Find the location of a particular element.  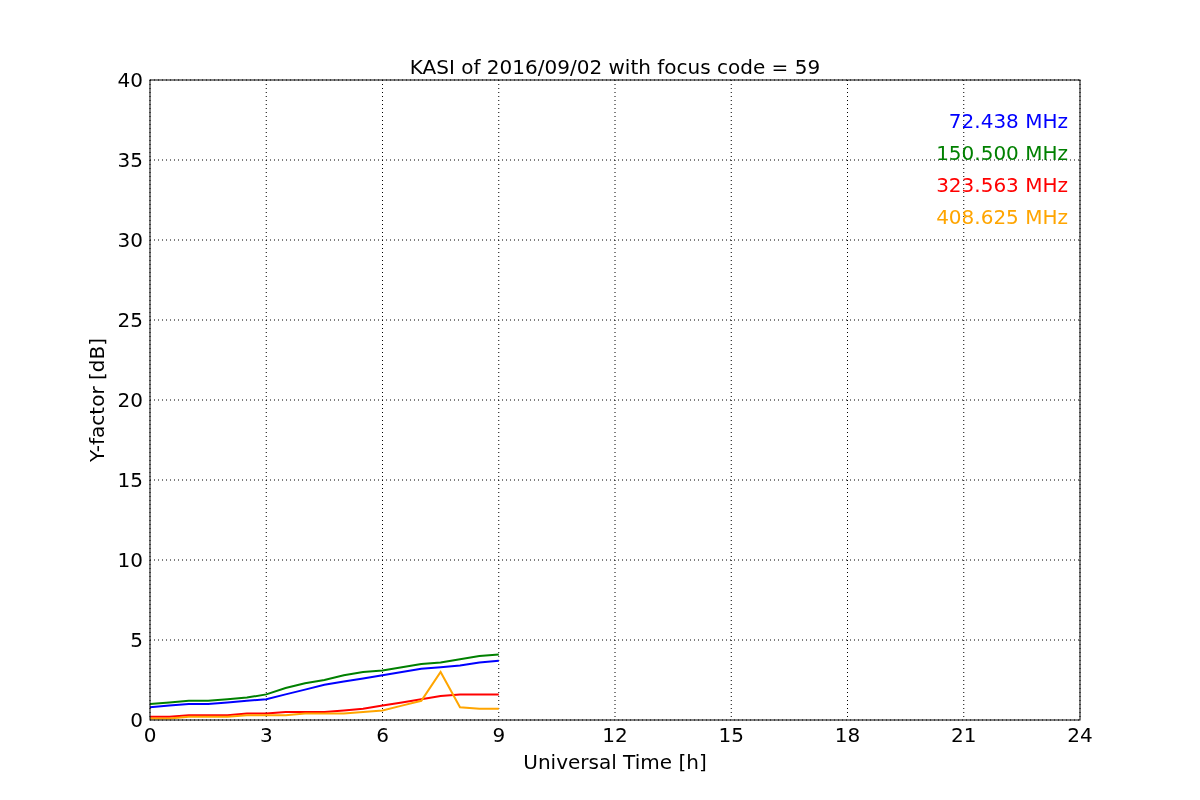

x-tick-label: 15 is located at coordinates (731, 735).